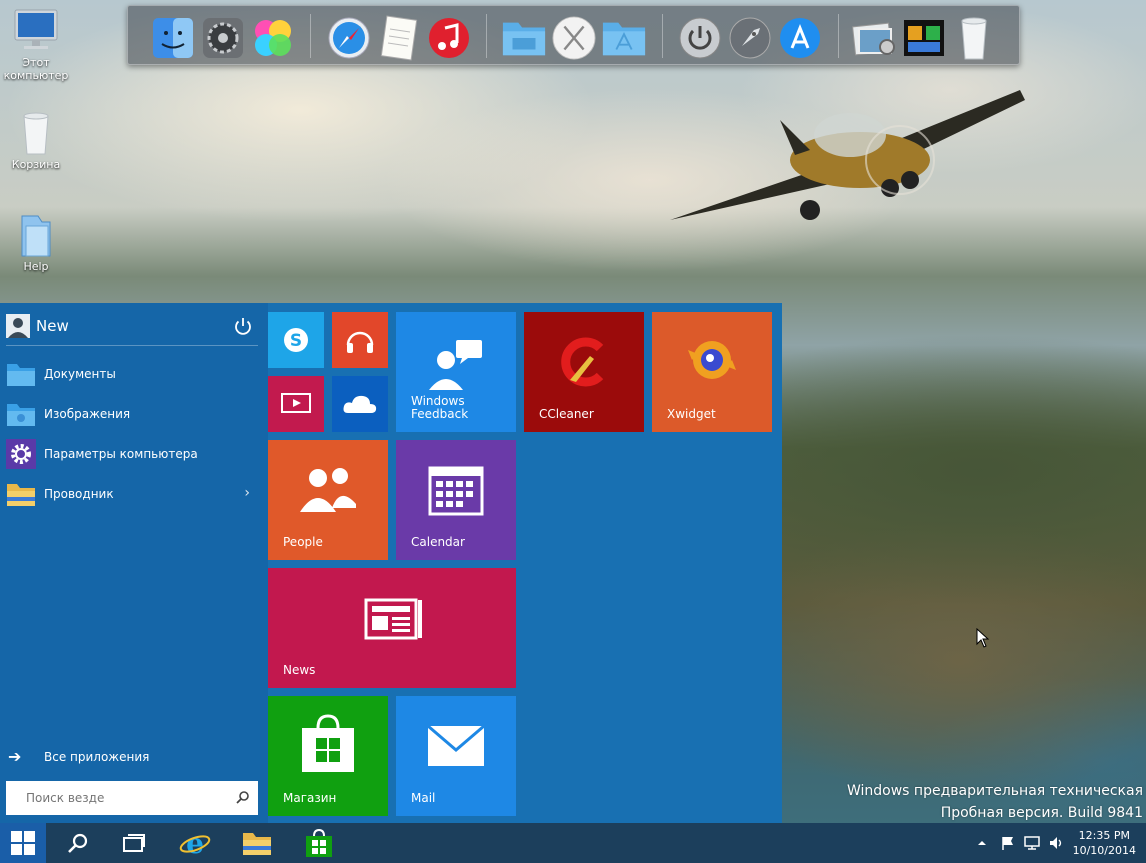  I want to click on menu-item-documents: Документы, so click(132, 374).